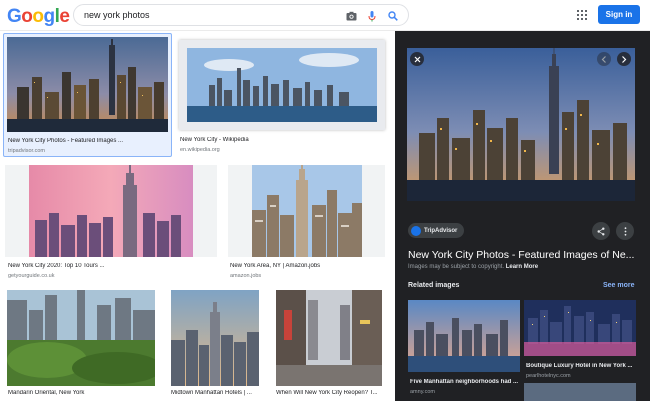 This screenshot has height=401, width=650. Describe the element at coordinates (200, 150) in the screenshot. I see `result-source: en.wikipedia.org` at that location.